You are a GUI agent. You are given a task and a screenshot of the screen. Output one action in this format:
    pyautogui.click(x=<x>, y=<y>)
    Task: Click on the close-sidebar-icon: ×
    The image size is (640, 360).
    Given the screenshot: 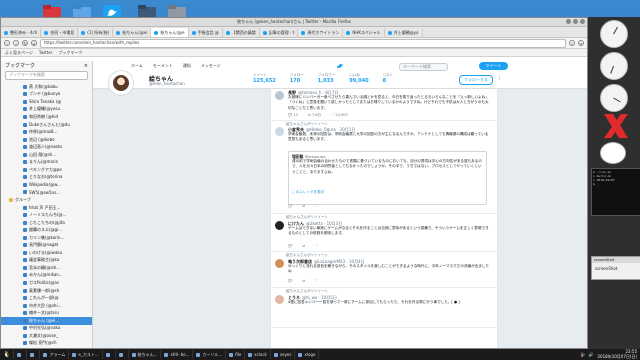 What is the action you would take?
    pyautogui.click(x=86, y=66)
    